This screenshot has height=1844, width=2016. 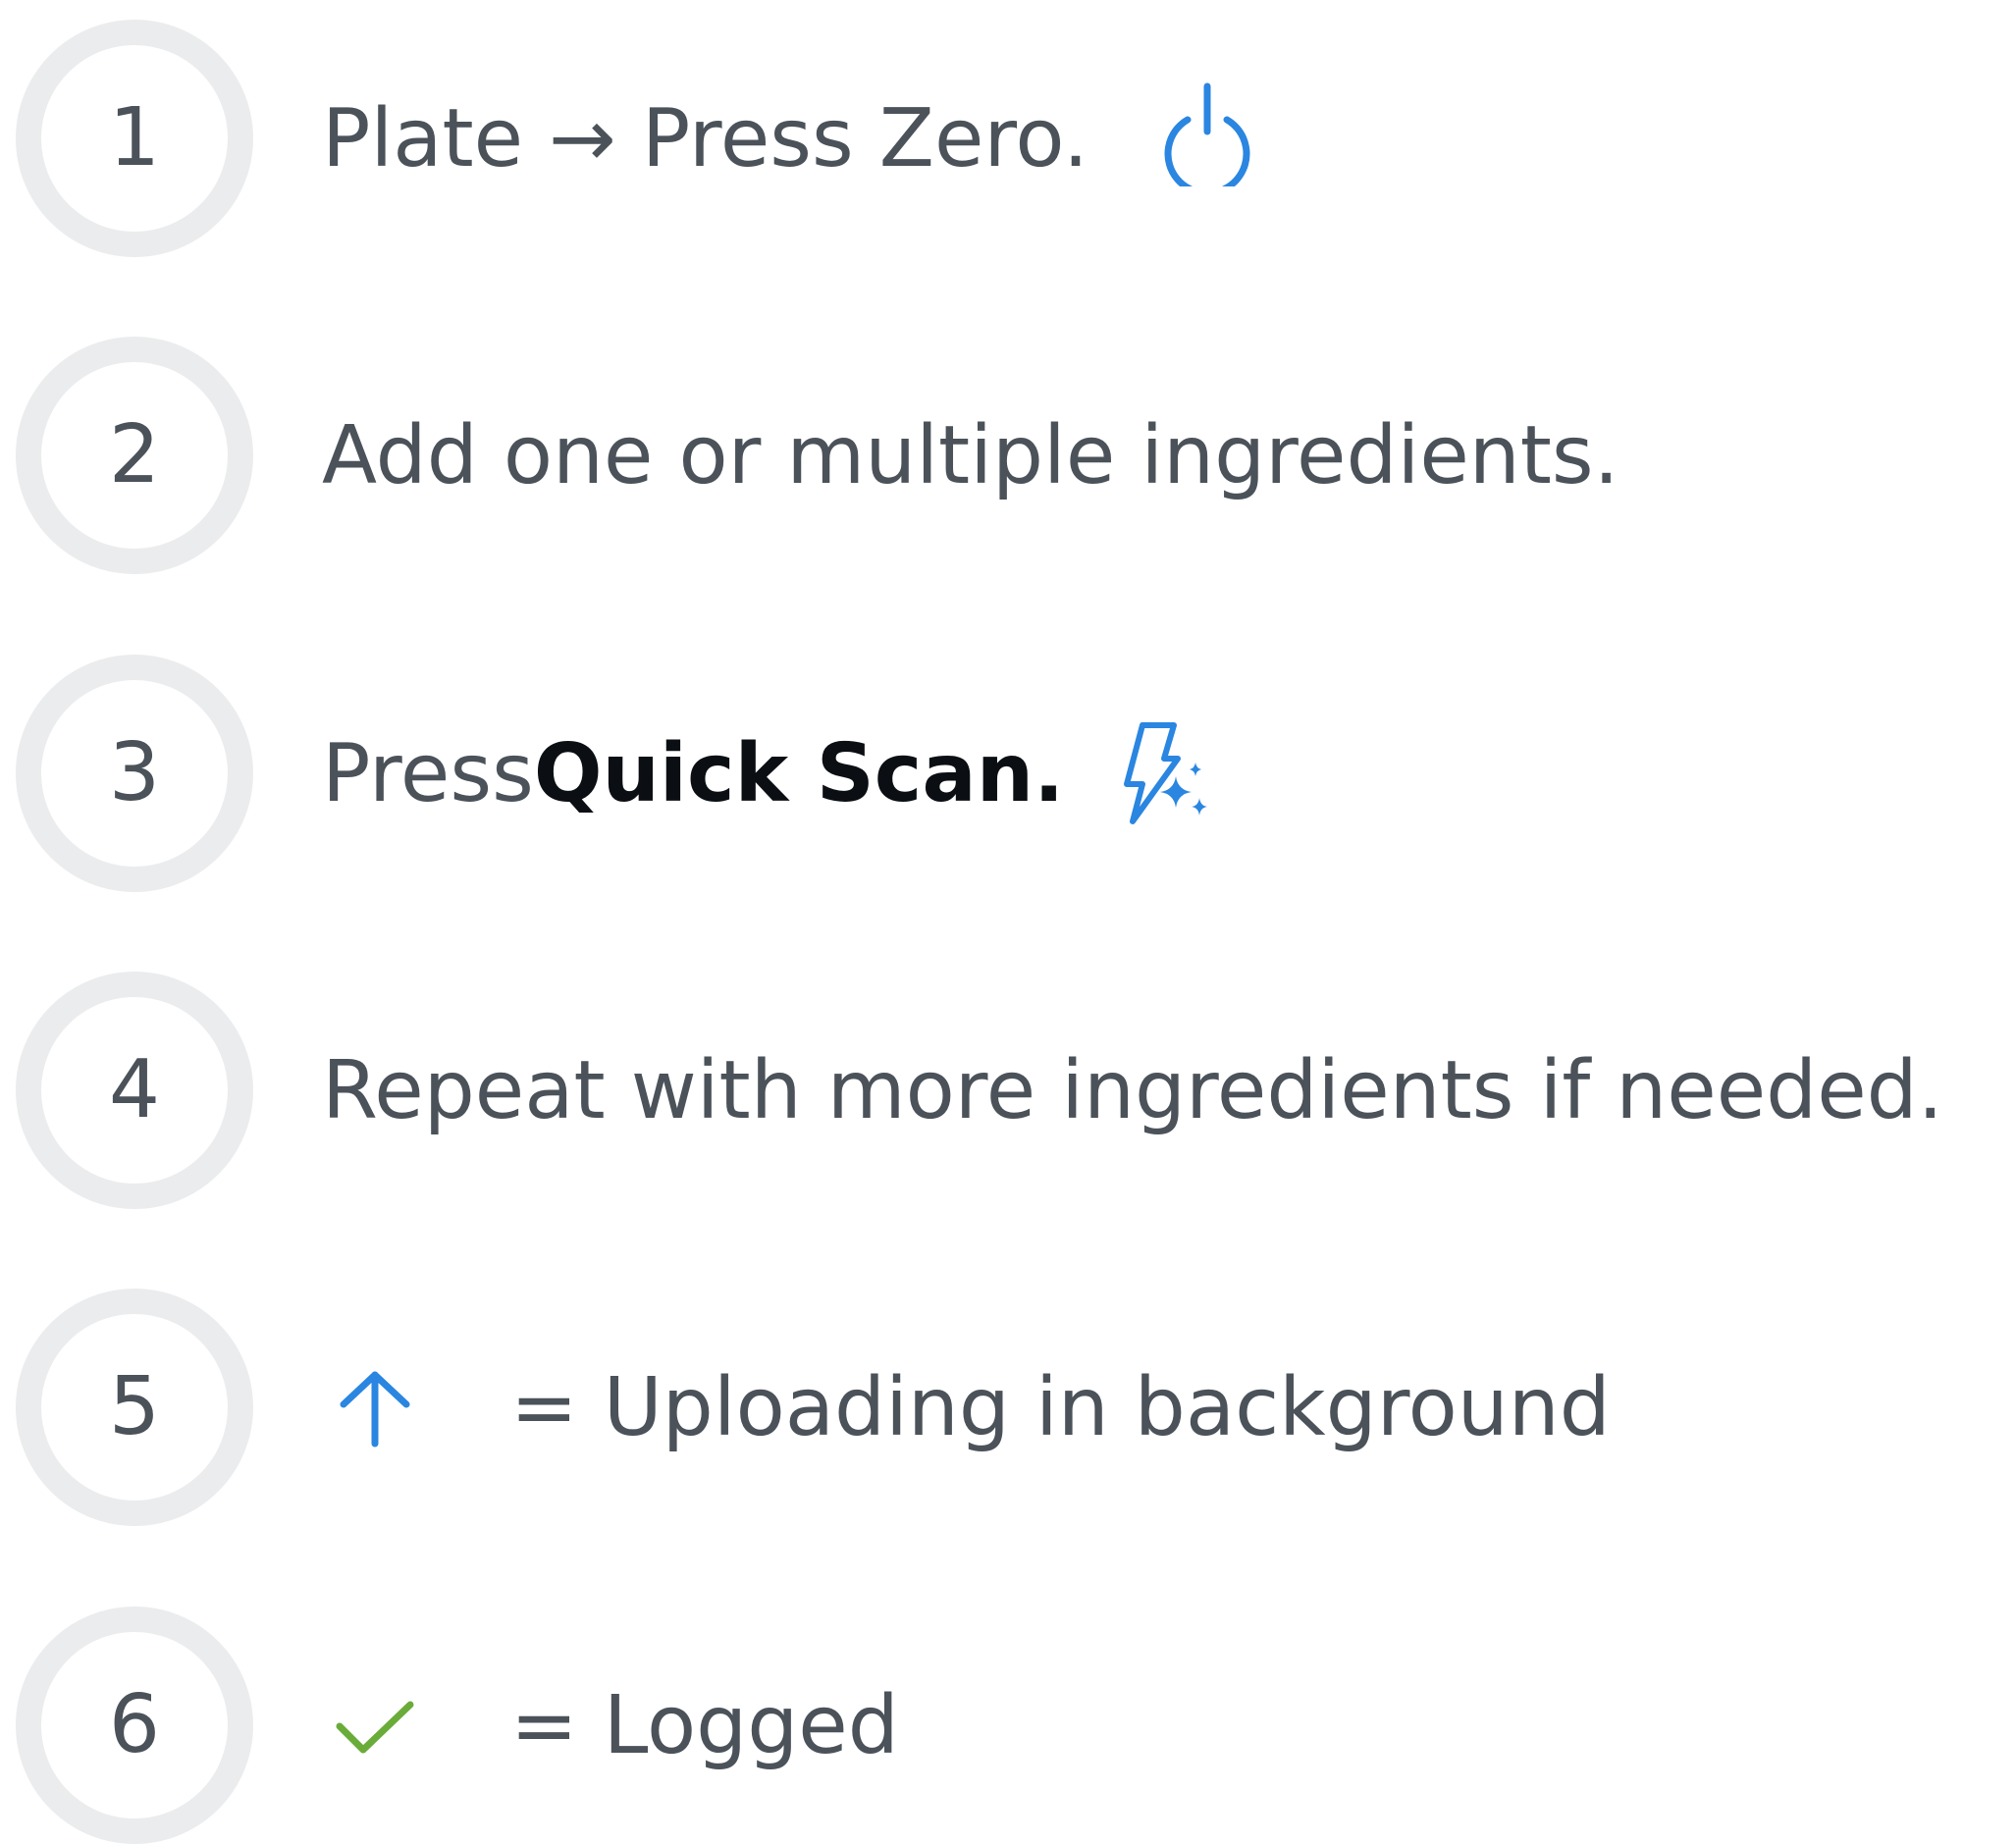 I want to click on step-number-circle: 6, so click(x=134, y=1726).